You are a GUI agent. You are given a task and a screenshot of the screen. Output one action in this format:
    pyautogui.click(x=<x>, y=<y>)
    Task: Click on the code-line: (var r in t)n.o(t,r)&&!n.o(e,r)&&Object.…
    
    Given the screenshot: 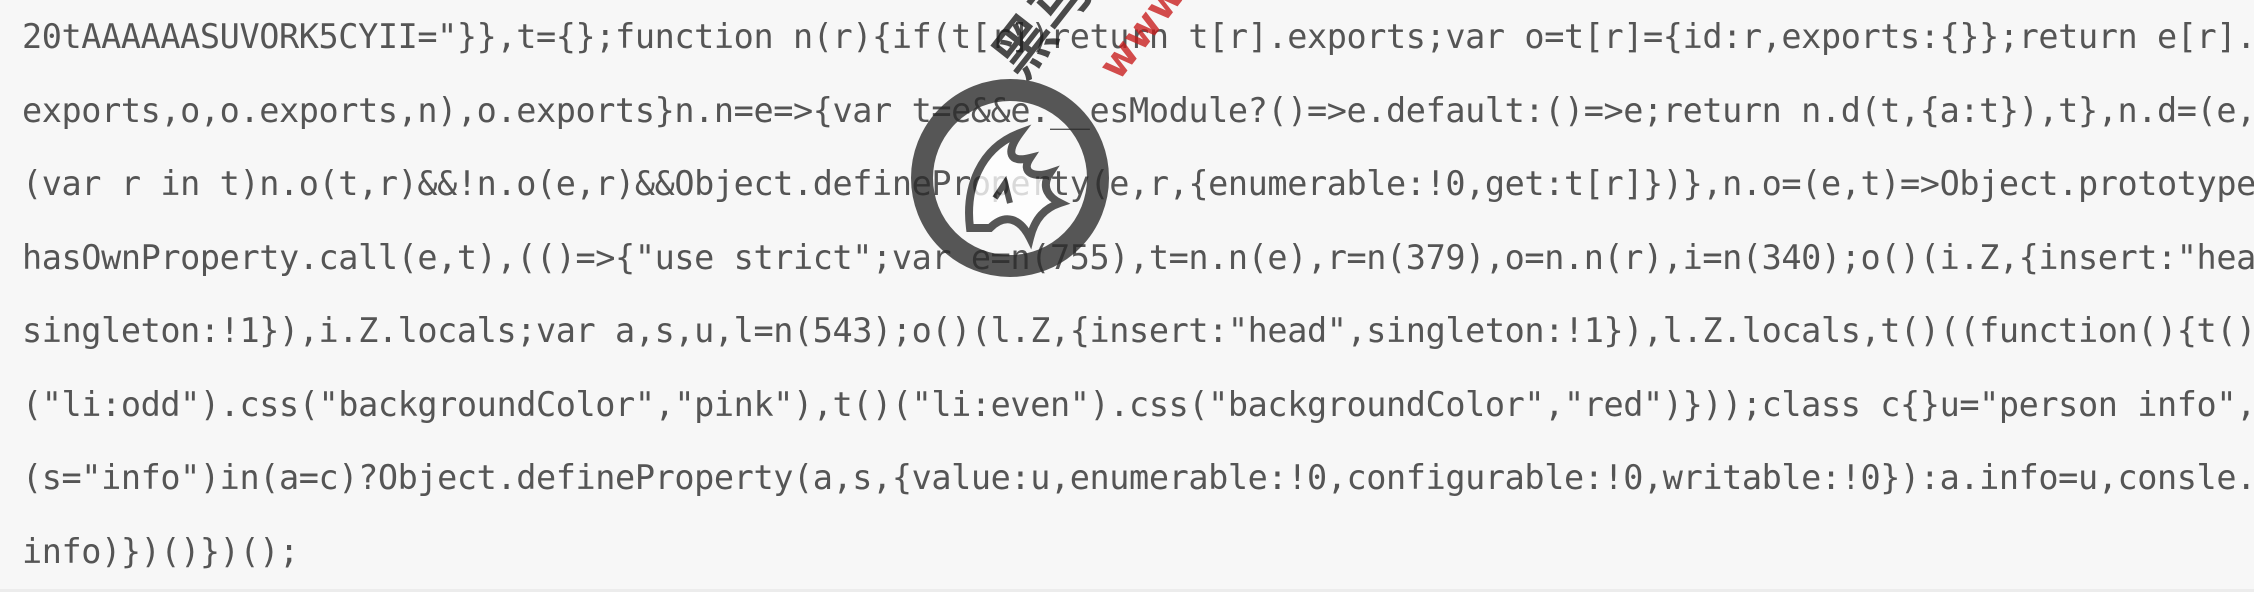 What is the action you would take?
    pyautogui.click(x=1138, y=183)
    